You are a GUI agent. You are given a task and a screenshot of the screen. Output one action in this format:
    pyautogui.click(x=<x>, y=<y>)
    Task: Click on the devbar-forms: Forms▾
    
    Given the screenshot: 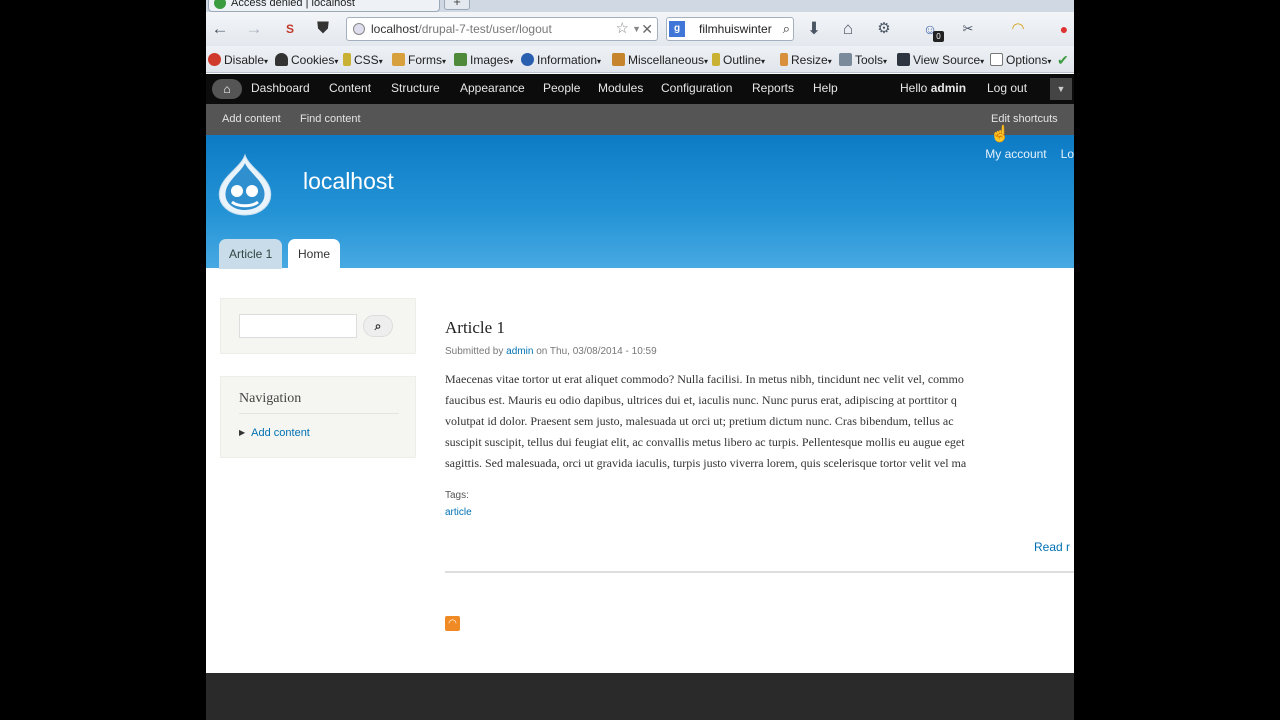 What is the action you would take?
    pyautogui.click(x=419, y=60)
    